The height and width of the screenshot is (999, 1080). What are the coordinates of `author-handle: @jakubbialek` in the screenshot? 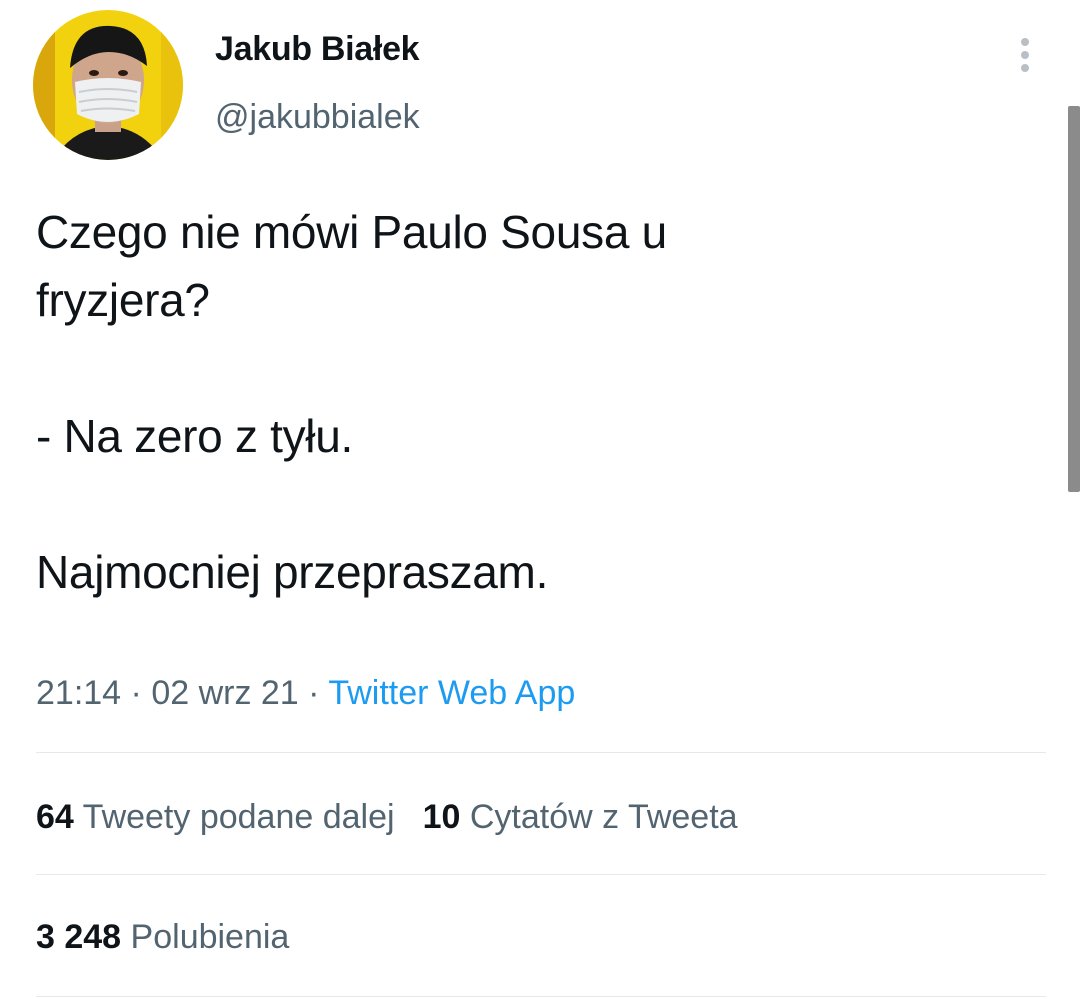 It's located at (317, 117).